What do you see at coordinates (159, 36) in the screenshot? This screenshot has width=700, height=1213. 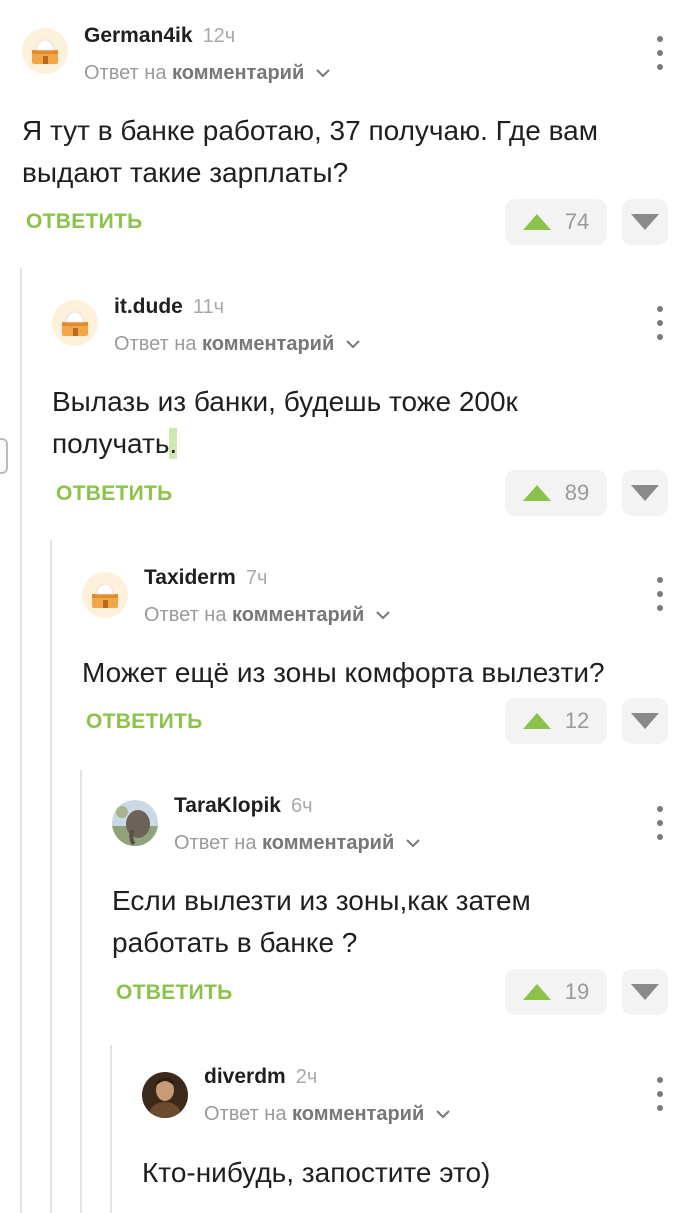 I see `comment-author: German4ik 12ч` at bounding box center [159, 36].